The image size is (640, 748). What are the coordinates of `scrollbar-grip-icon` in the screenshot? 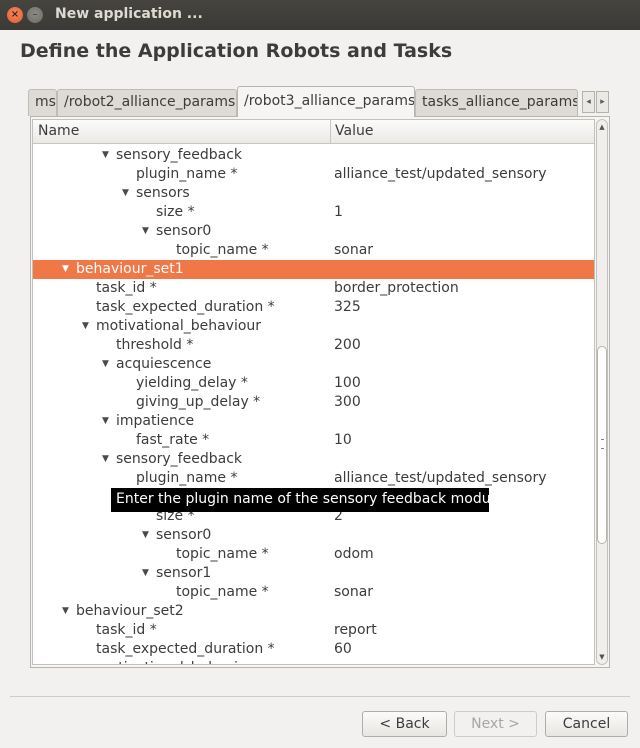 It's located at (602, 444).